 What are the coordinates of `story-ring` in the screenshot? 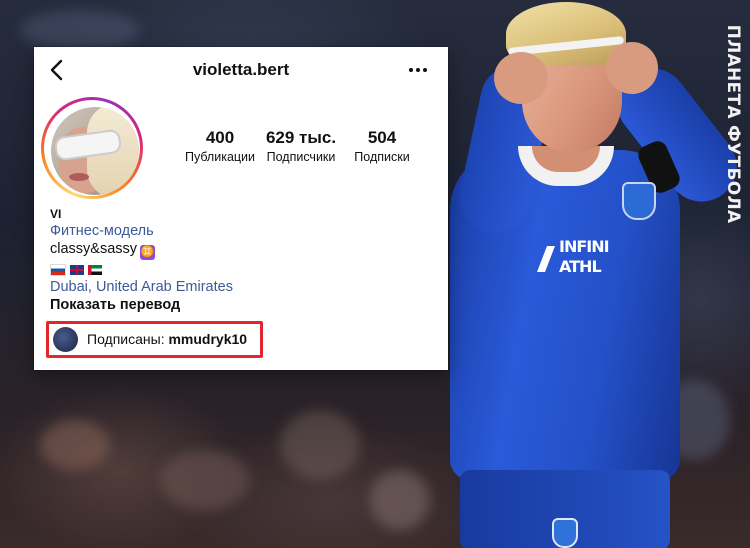 It's located at (92, 148).